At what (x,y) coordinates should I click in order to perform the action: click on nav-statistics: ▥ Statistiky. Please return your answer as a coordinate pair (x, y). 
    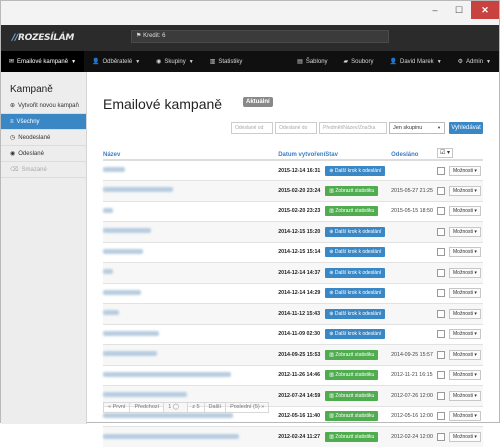
    Looking at the image, I should click on (226, 61).